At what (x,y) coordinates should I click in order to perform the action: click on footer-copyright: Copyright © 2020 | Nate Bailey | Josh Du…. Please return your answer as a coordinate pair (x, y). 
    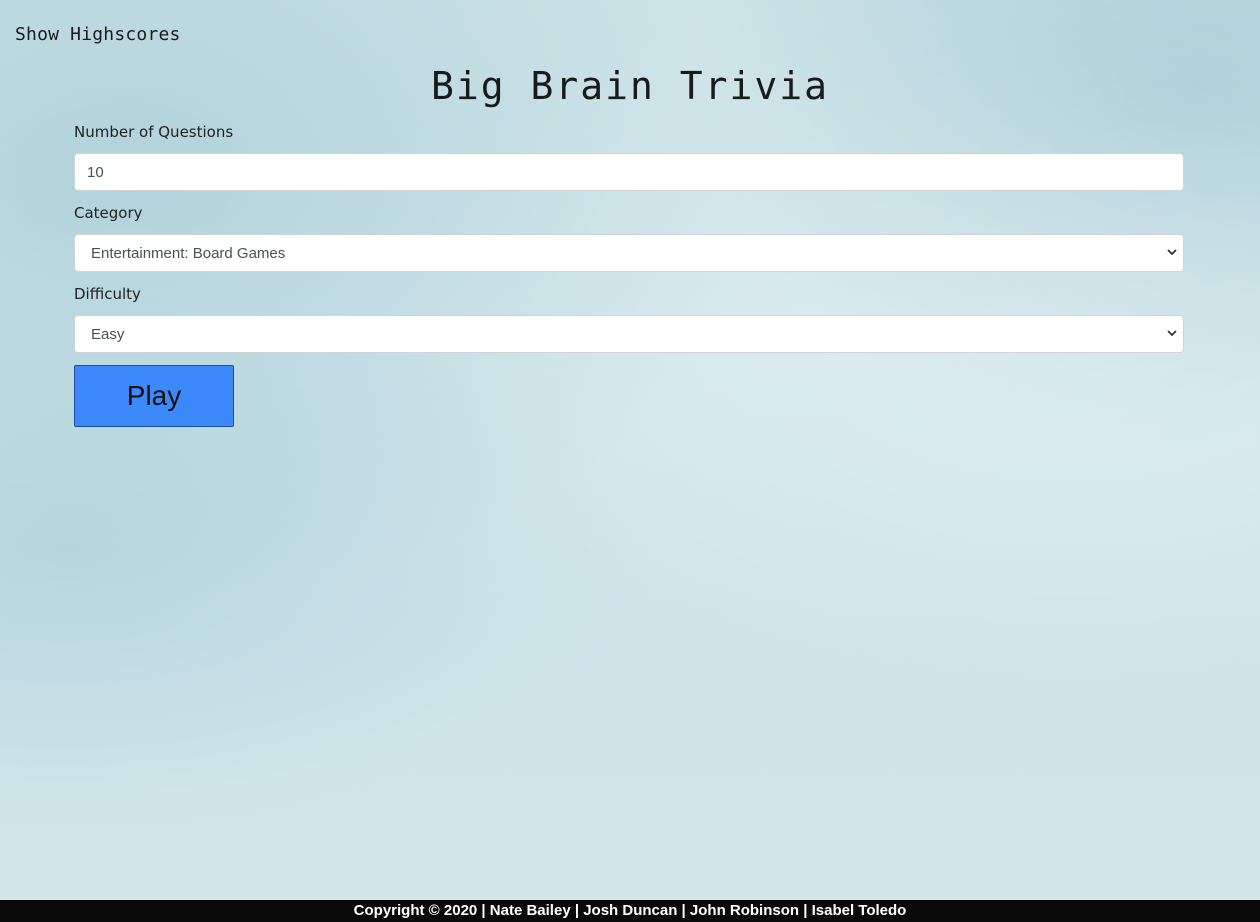
    Looking at the image, I should click on (630, 911).